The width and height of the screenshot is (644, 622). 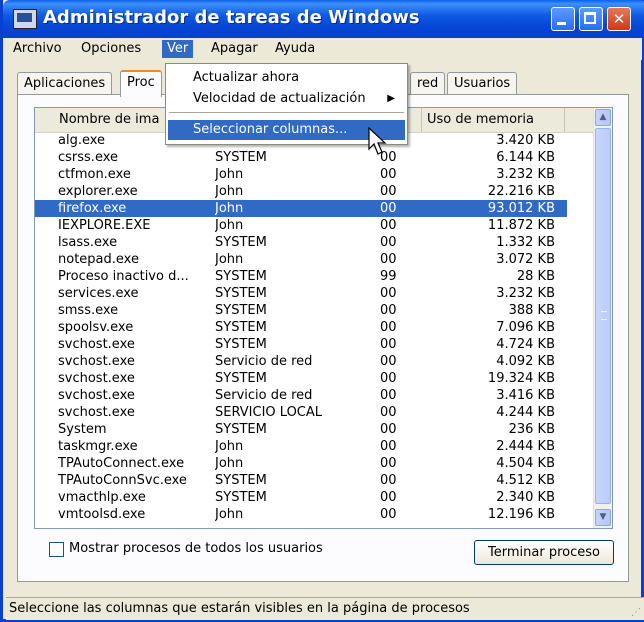 What do you see at coordinates (525, 412) in the screenshot?
I see `memory-cell: 4.244 KB` at bounding box center [525, 412].